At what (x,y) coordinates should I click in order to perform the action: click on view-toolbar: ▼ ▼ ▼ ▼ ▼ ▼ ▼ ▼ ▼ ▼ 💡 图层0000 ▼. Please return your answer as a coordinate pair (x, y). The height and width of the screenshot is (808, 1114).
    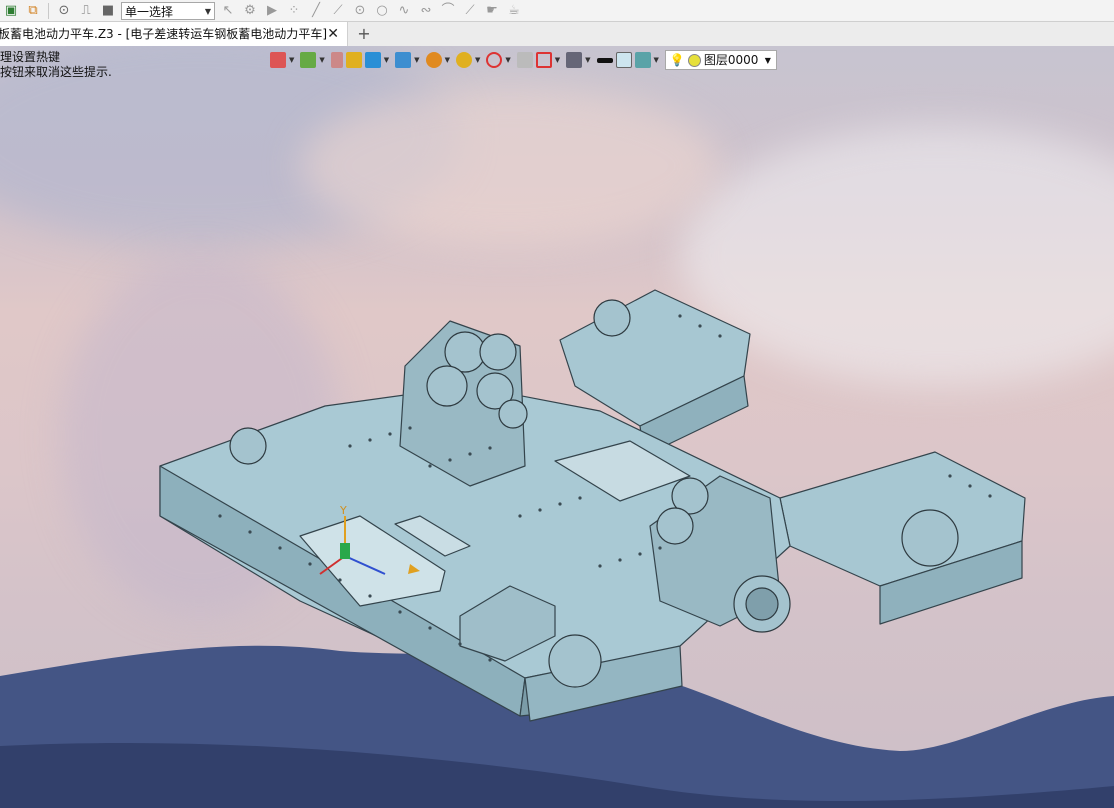
    Looking at the image, I should click on (523, 60).